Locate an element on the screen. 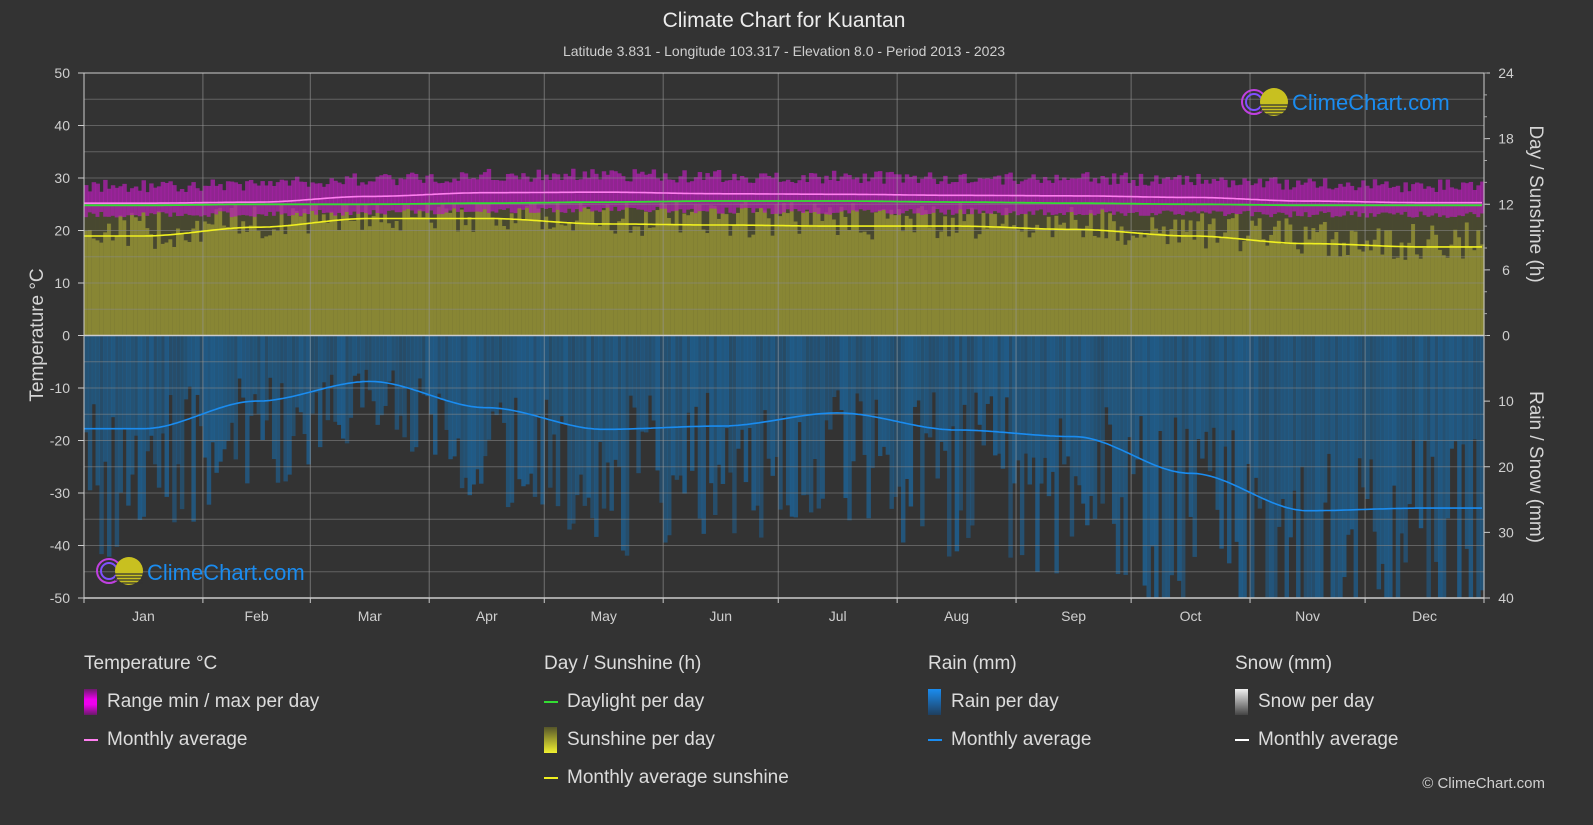 The height and width of the screenshot is (825, 1593). legend-label: Rain per day is located at coordinates (1005, 701).